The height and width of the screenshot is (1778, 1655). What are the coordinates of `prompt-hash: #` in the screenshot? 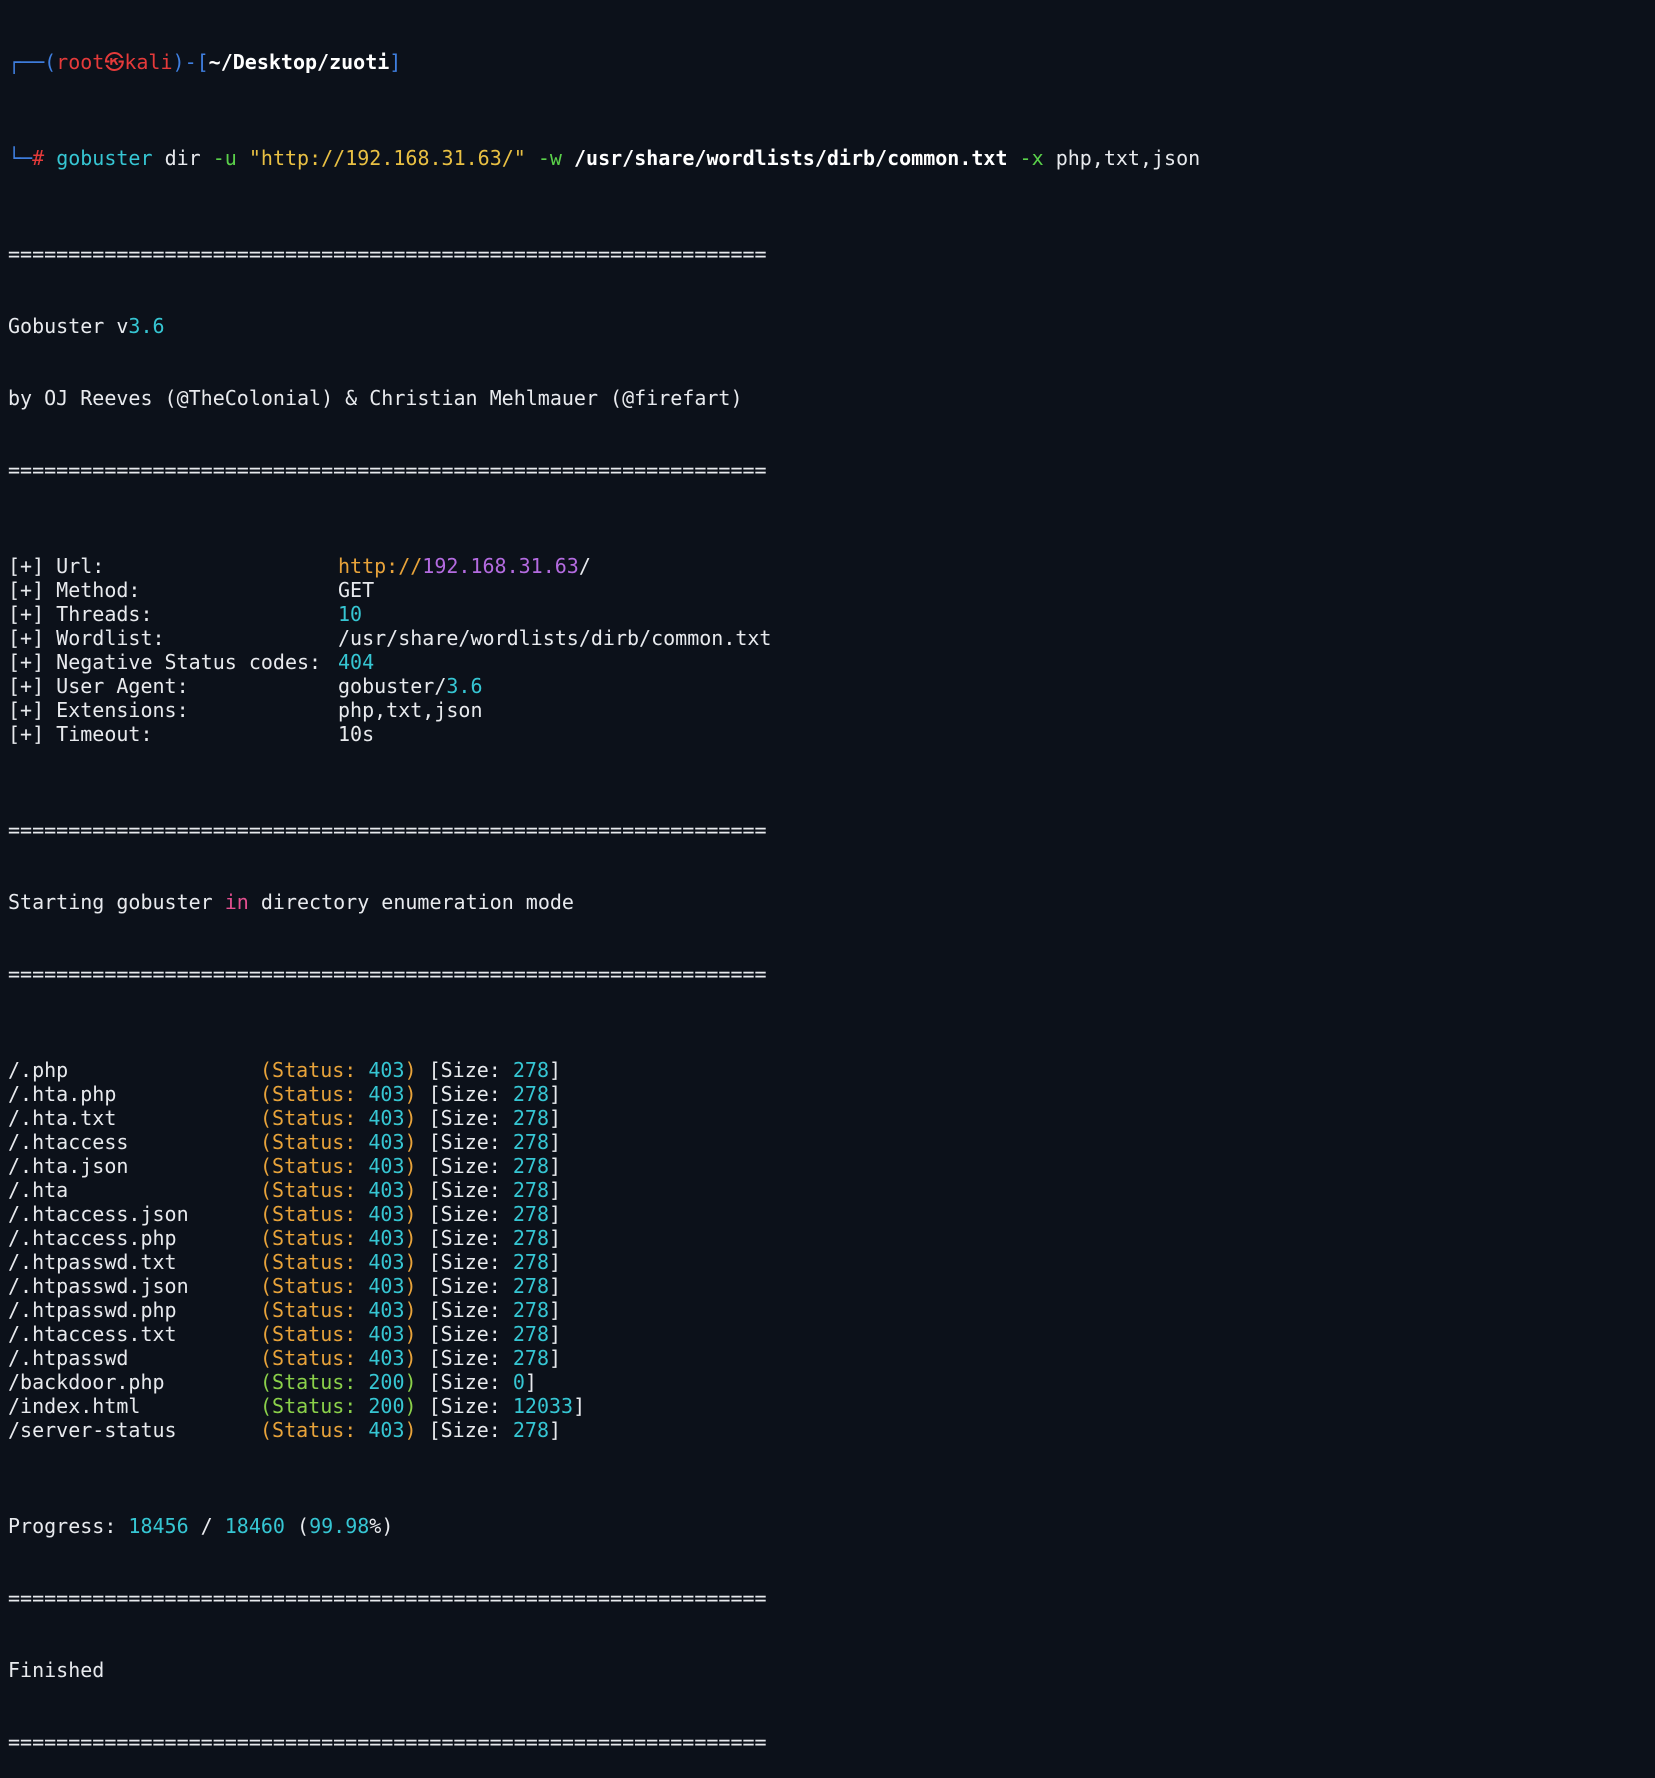 It's located at (38, 158).